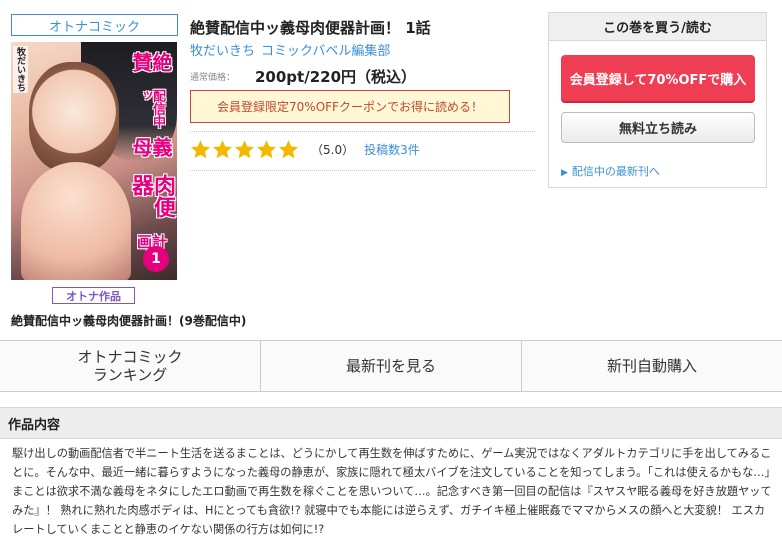  Describe the element at coordinates (392, 149) in the screenshot. I see `review-count-link: 投稿数3件` at that location.